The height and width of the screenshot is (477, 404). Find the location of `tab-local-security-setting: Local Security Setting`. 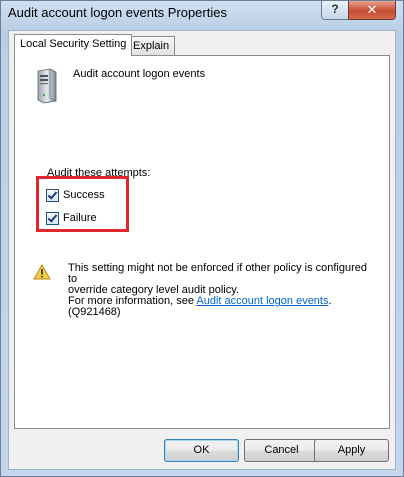

tab-local-security-setting: Local Security Setting is located at coordinates (73, 45).